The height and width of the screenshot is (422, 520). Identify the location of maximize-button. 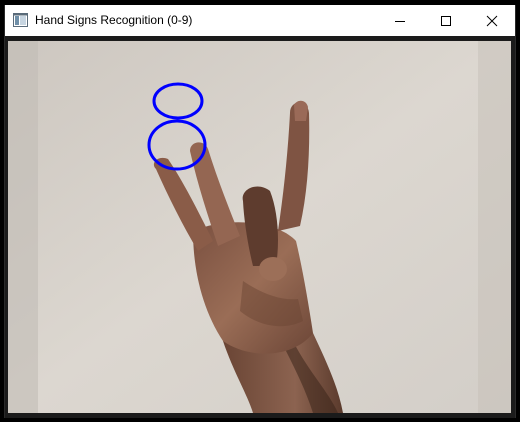
(446, 20).